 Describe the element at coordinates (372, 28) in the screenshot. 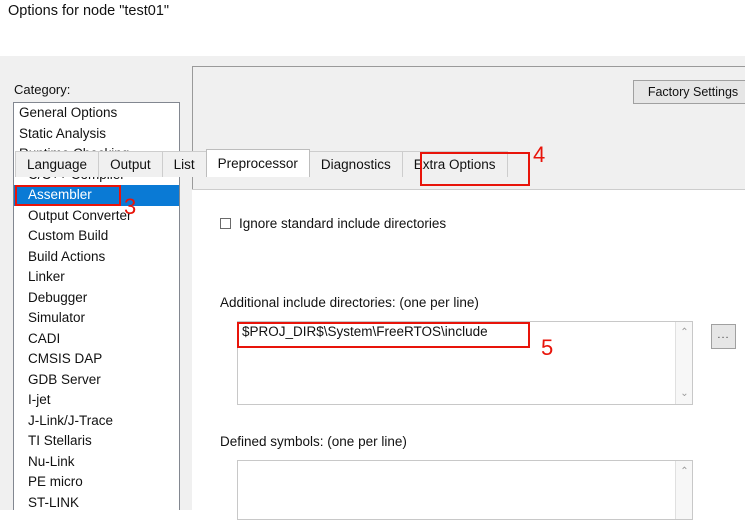

I see `dialog-title-bar: Options for node "test01"` at that location.